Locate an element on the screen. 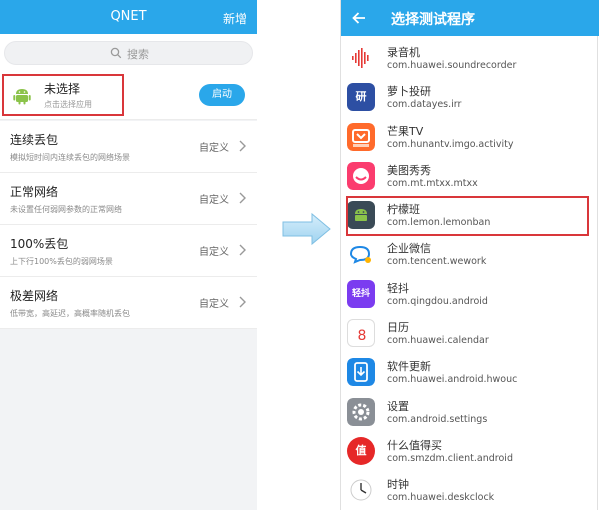 Image resolution: width=600 pixels, height=510 pixels. select-app-header: 选择测试程序 is located at coordinates (470, 18).